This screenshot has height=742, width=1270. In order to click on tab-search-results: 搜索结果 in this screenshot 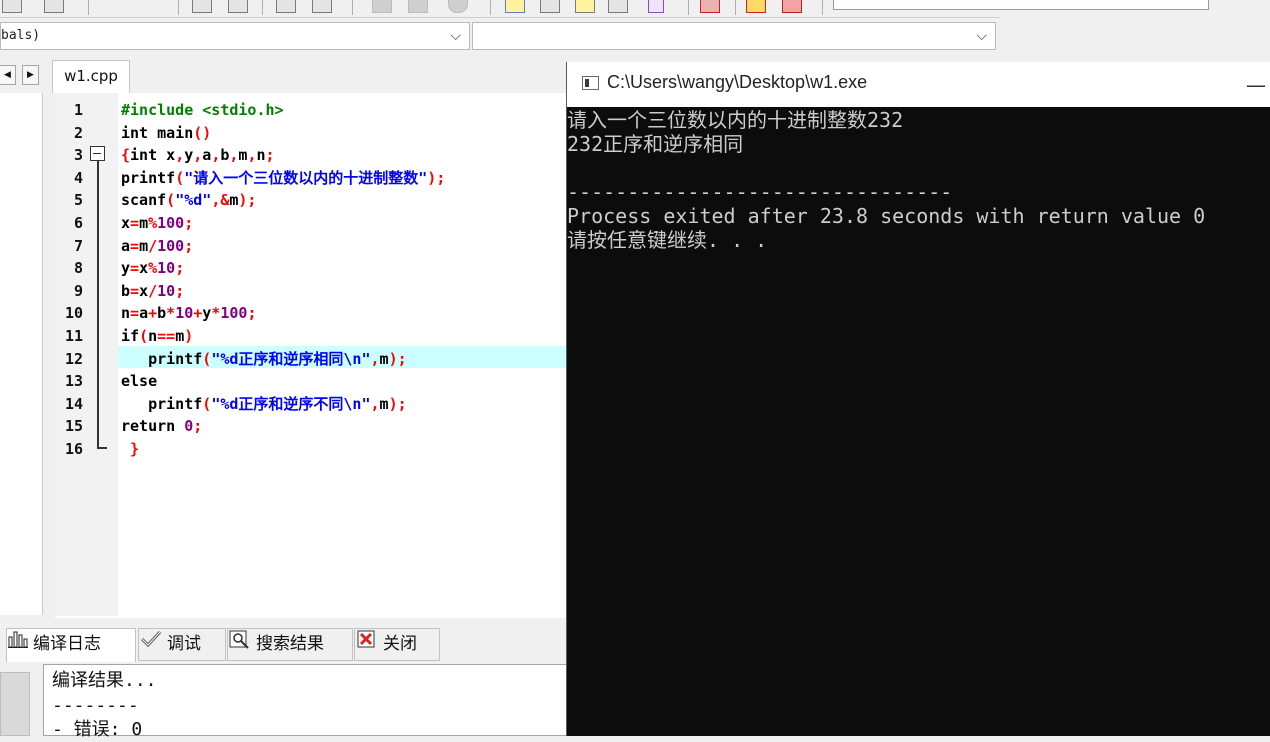, I will do `click(290, 644)`.